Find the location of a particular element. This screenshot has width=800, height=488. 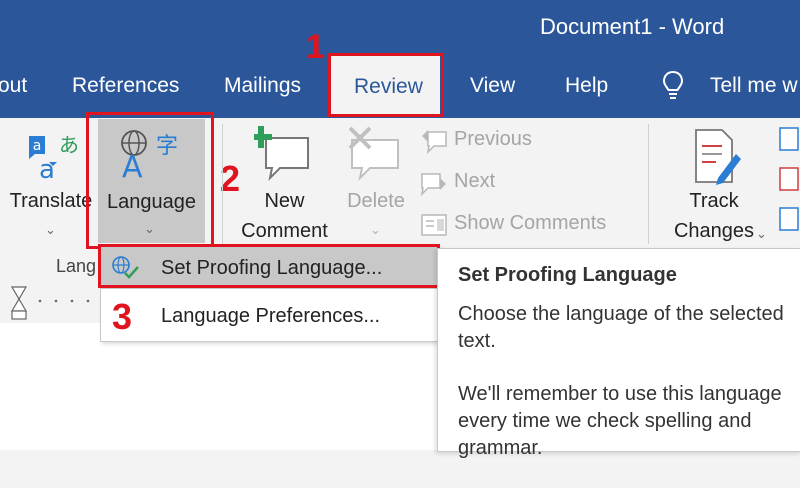

show-comments-label: Show Comments is located at coordinates (530, 223).